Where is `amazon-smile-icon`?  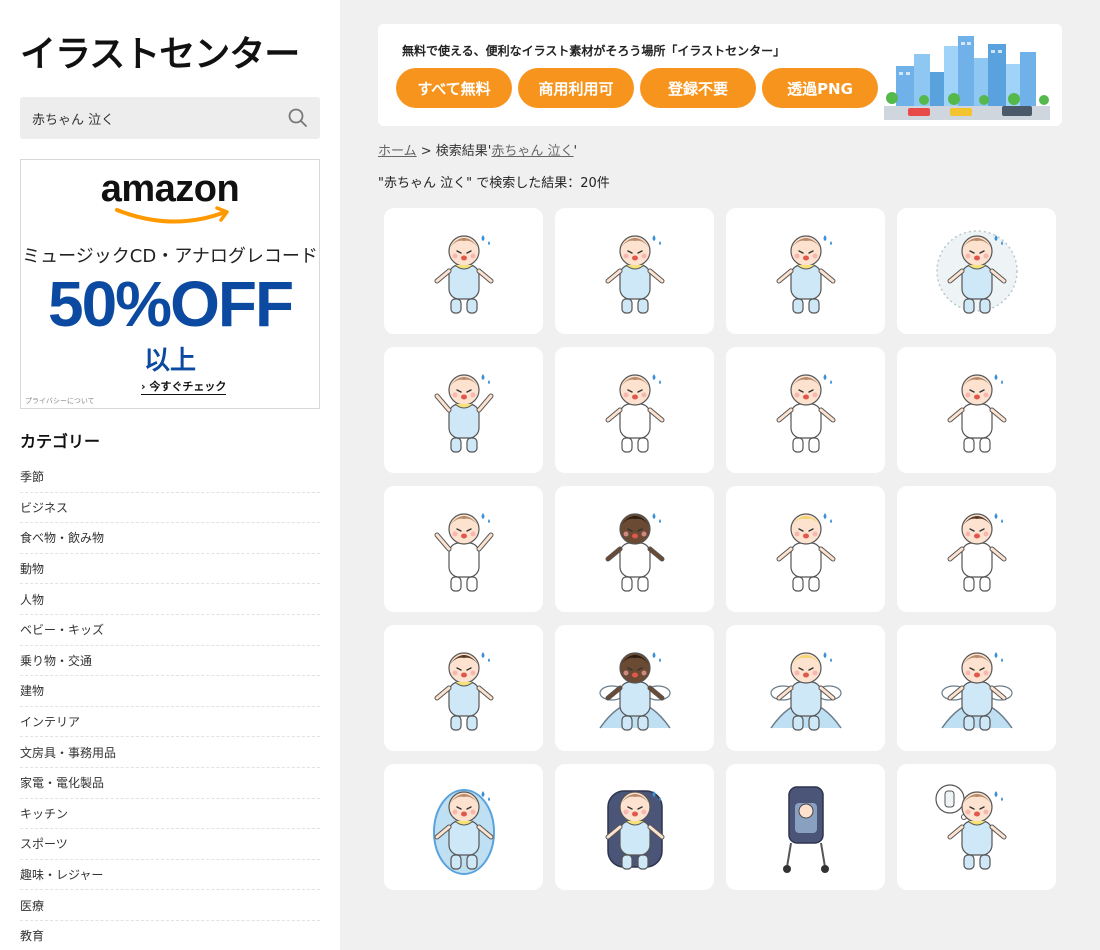
amazon-smile-icon is located at coordinates (172, 215).